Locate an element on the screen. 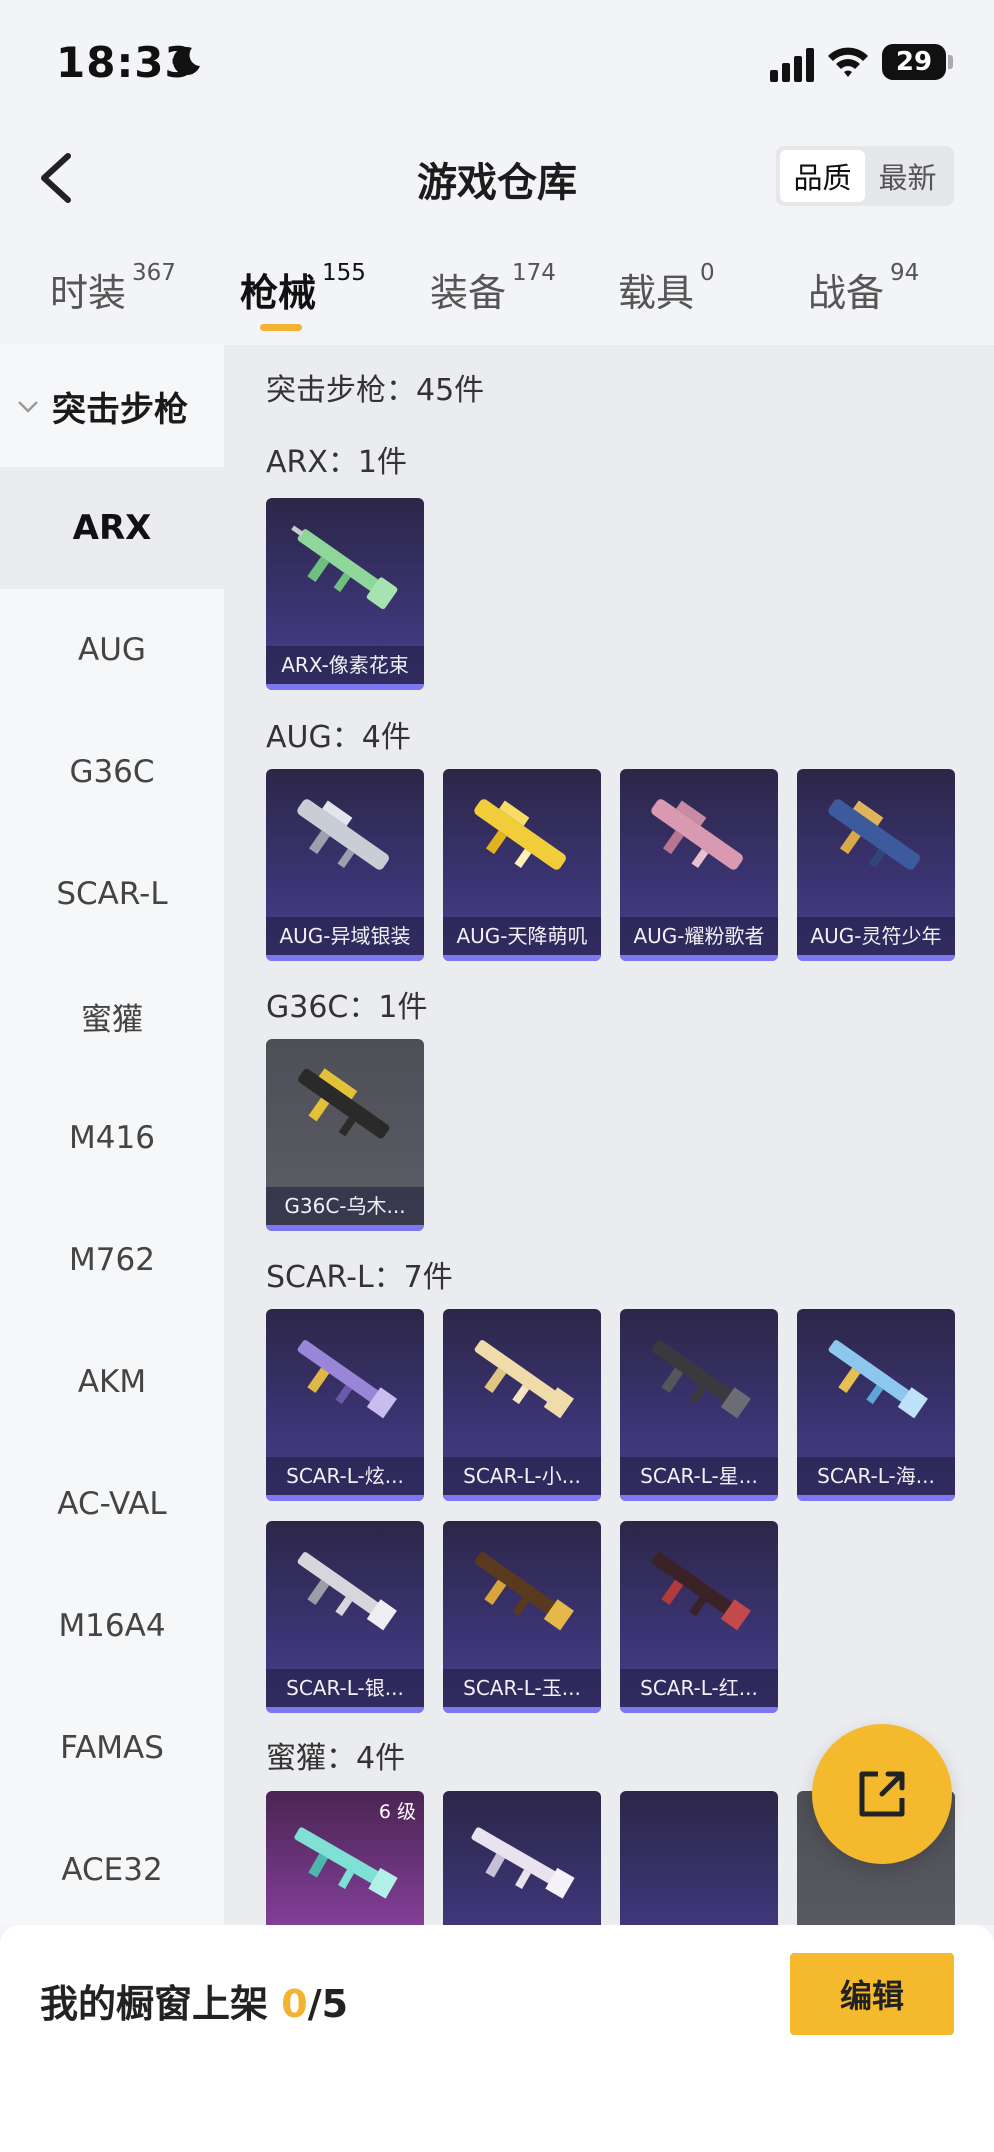  sidebar-item-honey-badger: 蜜獾 is located at coordinates (112, 1016).